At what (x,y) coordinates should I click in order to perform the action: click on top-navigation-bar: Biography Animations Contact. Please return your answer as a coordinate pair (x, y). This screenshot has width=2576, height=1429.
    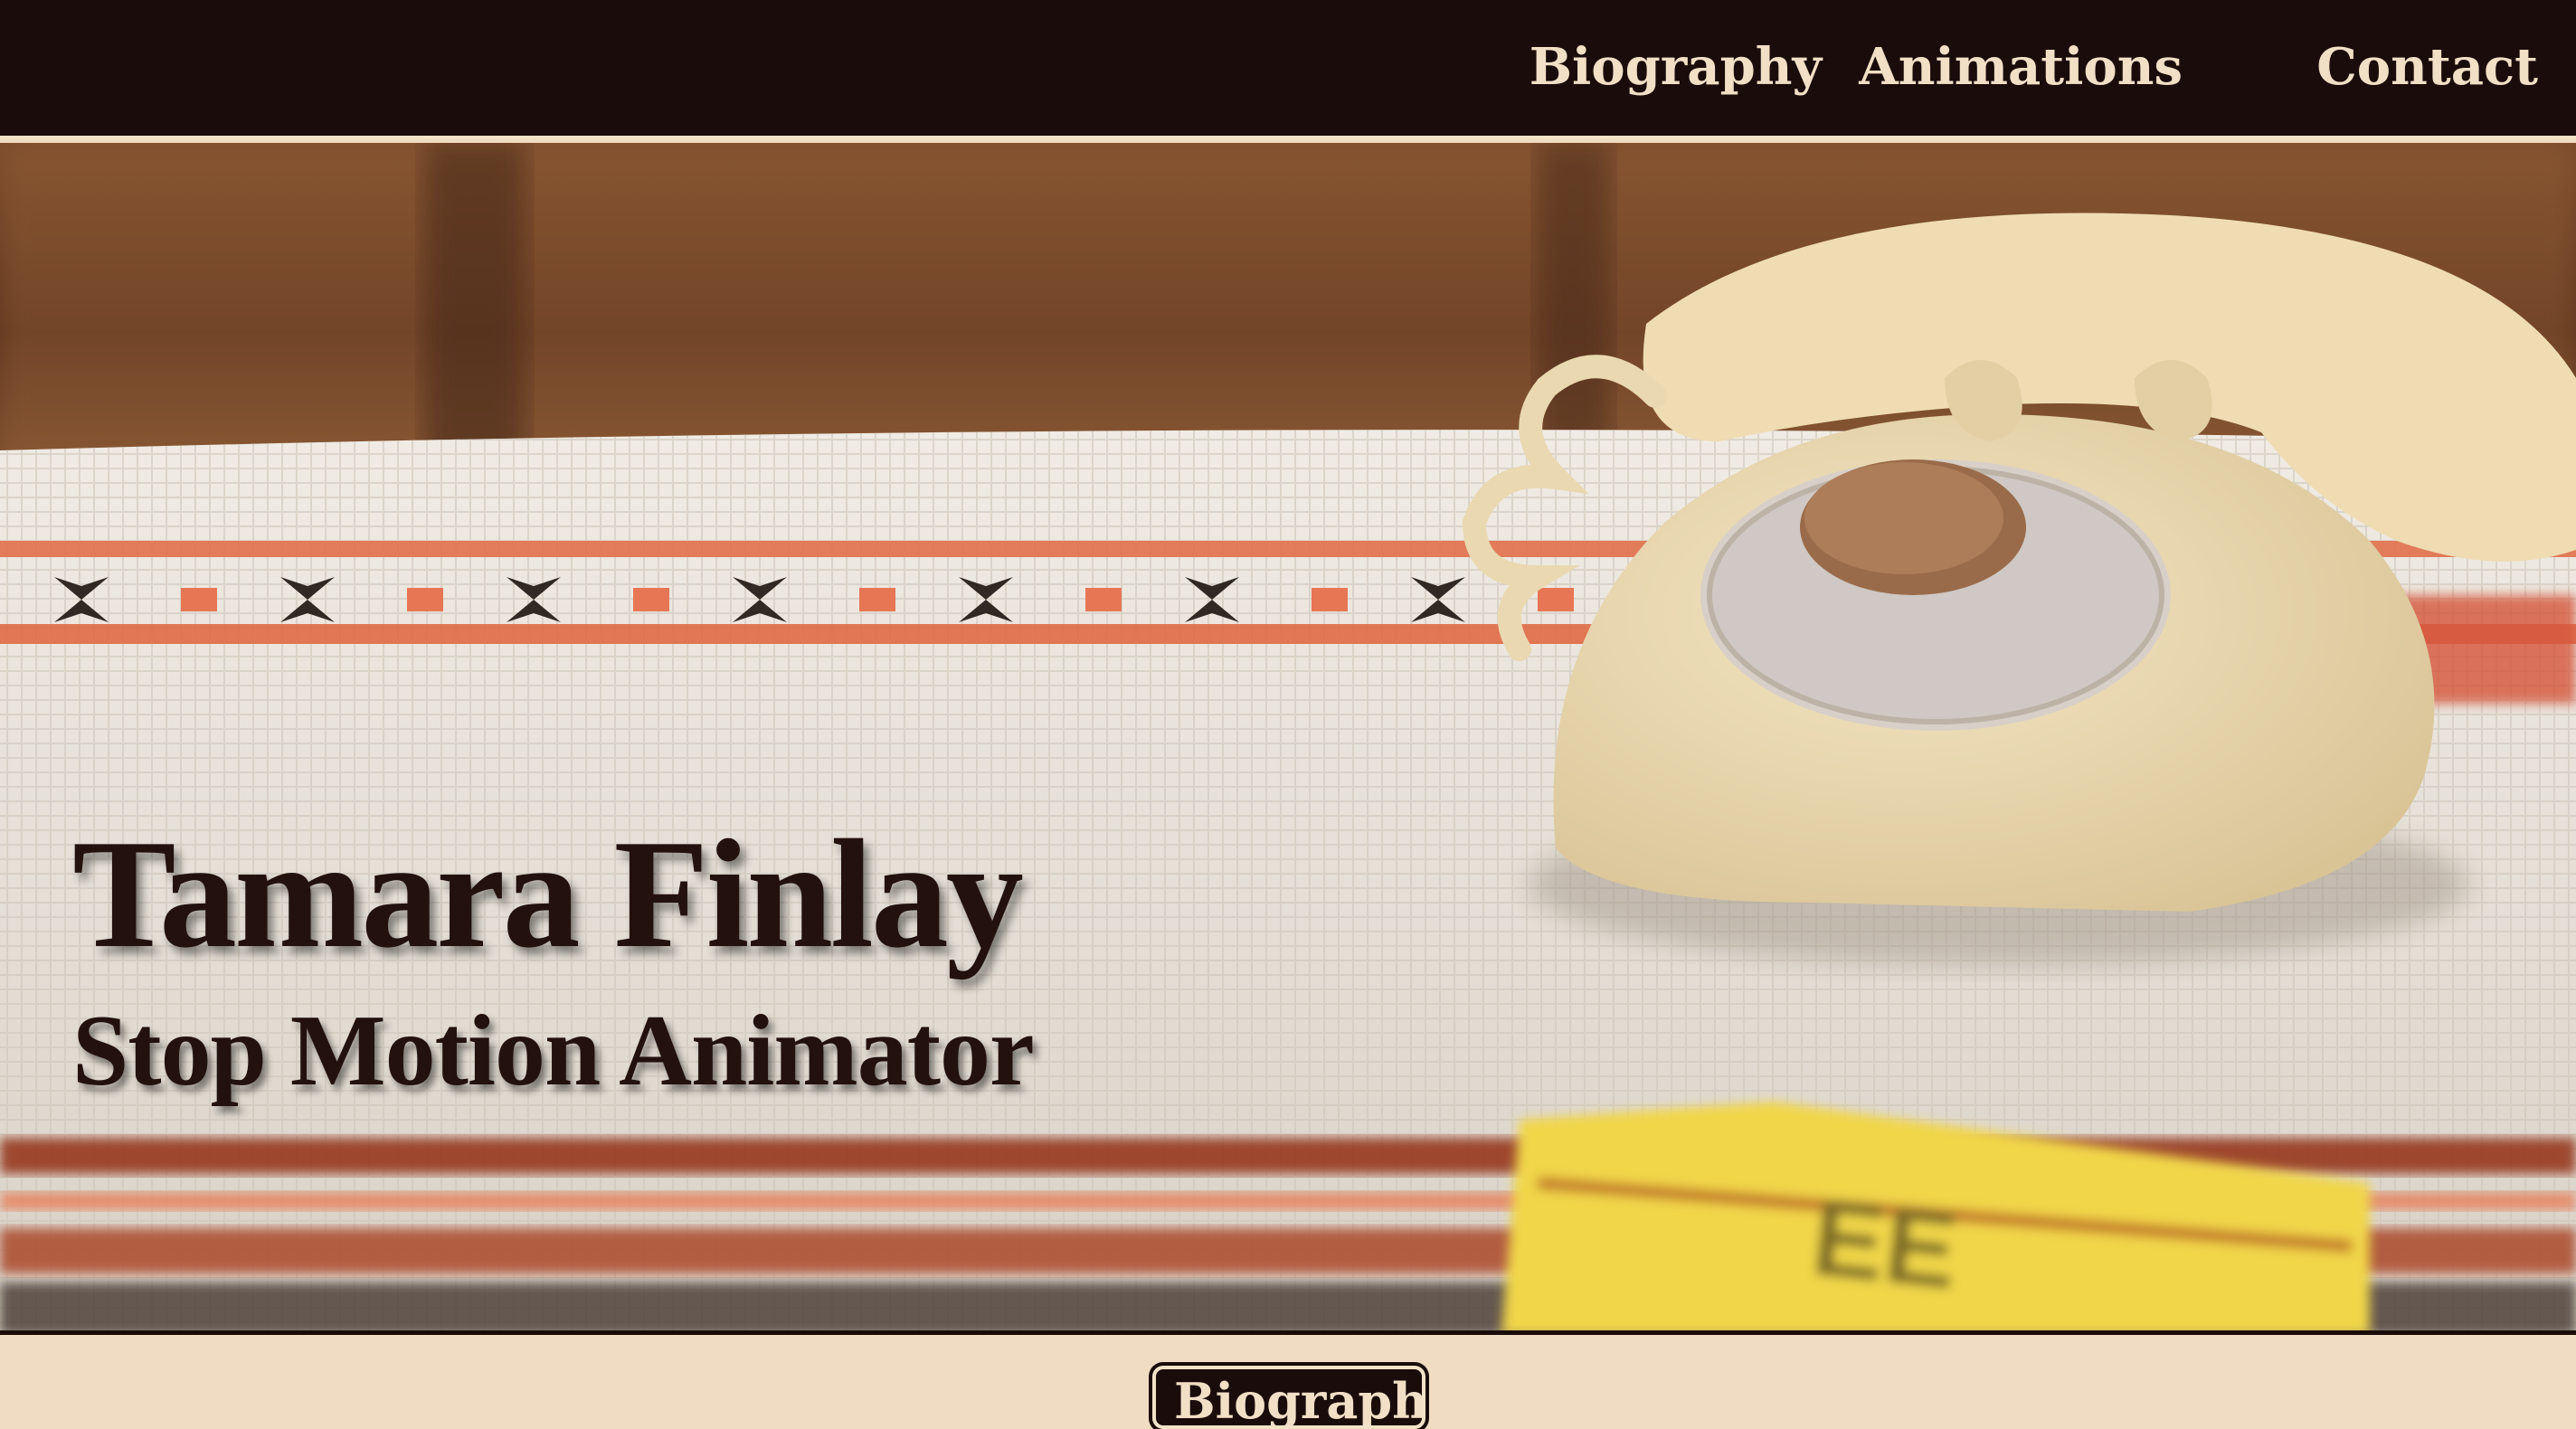
    Looking at the image, I should click on (1288, 70).